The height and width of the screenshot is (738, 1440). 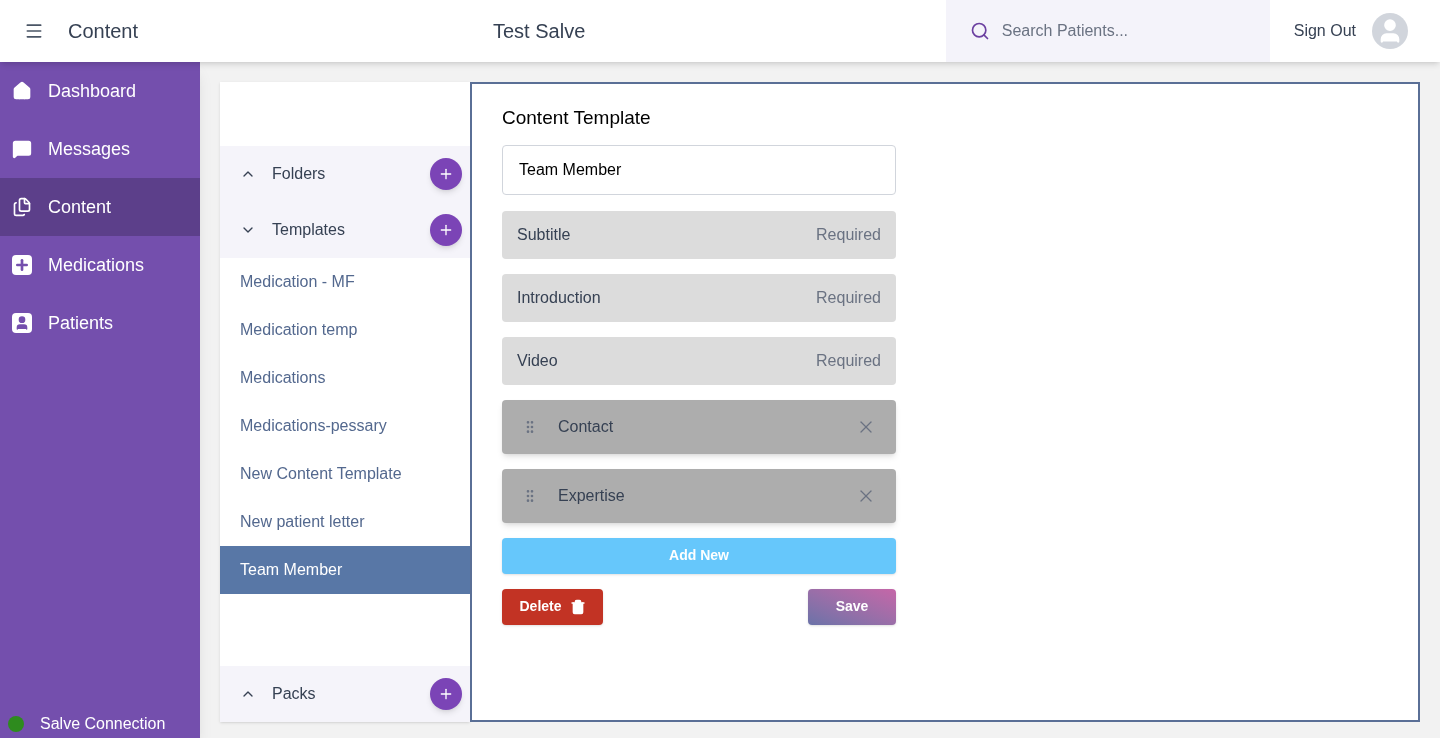 What do you see at coordinates (699, 234) in the screenshot?
I see `required-field-row: Subtitle Required` at bounding box center [699, 234].